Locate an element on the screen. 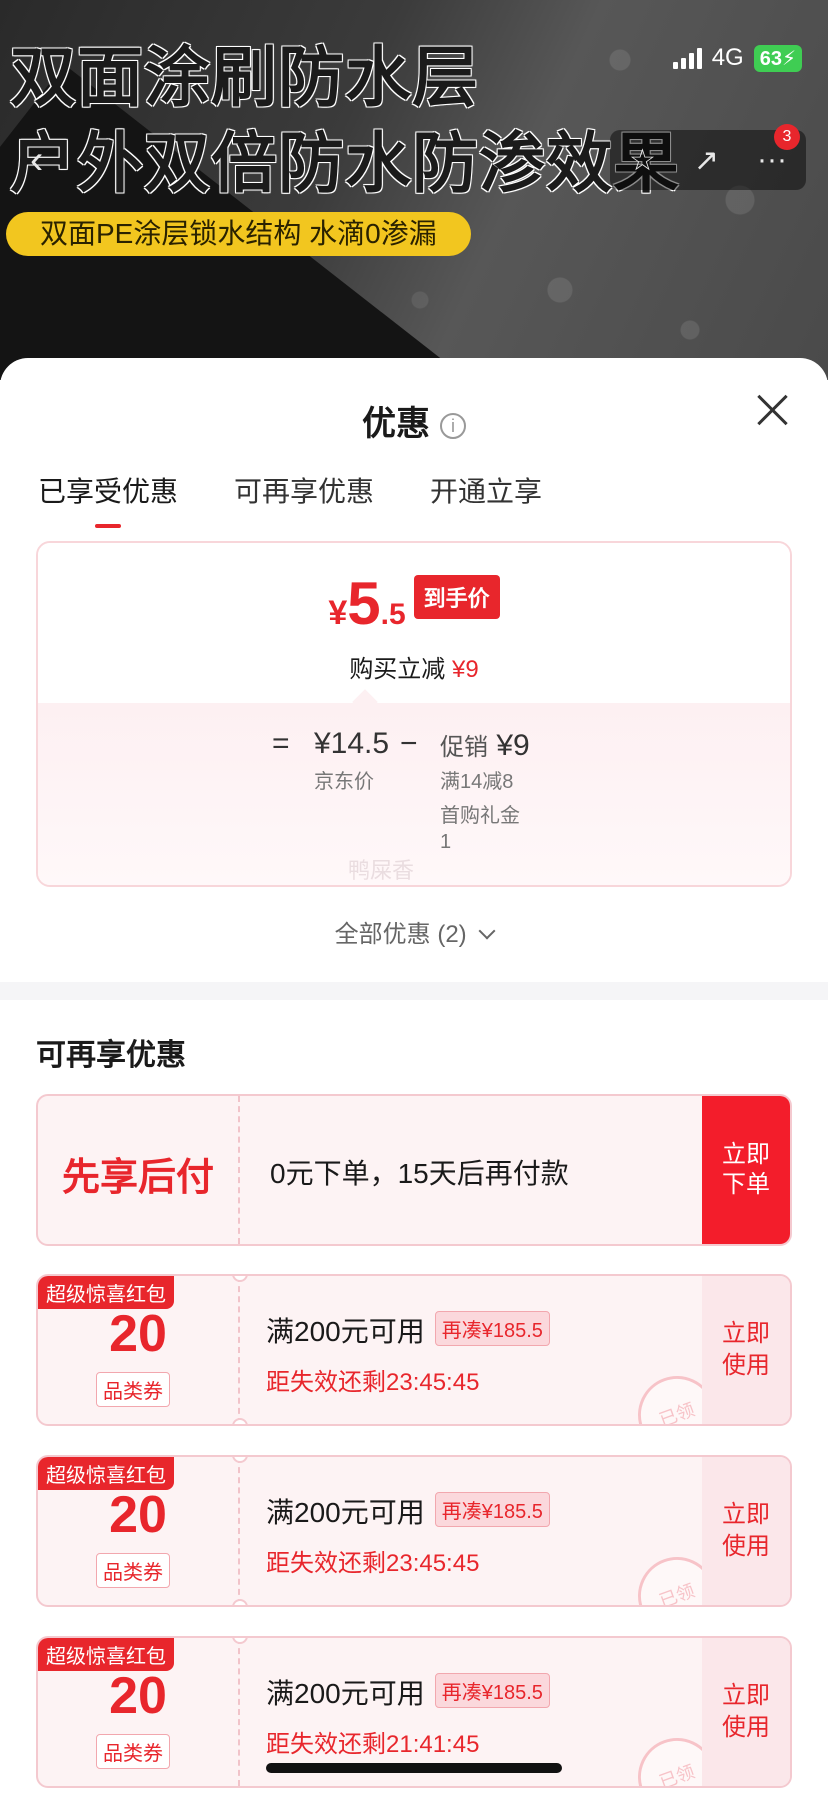 This screenshot has width=828, height=1793. back-icon: ‹ is located at coordinates (50, 160).